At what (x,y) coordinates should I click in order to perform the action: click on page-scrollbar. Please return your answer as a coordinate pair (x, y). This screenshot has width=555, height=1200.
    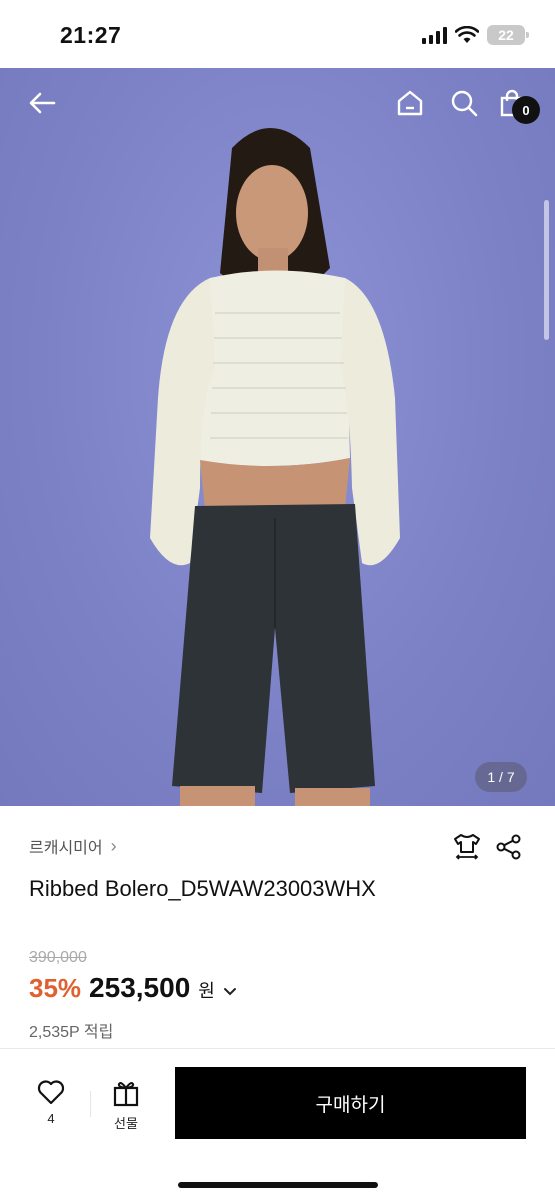
    Looking at the image, I should click on (546, 270).